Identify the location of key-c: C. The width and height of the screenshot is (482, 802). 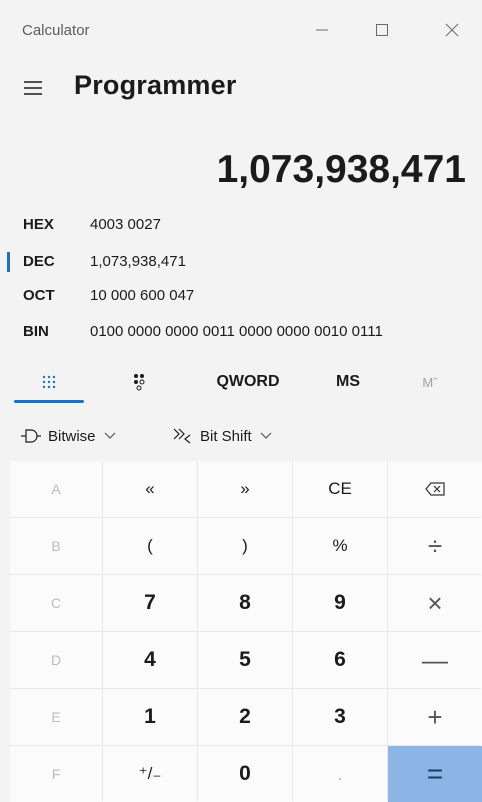
(56, 603).